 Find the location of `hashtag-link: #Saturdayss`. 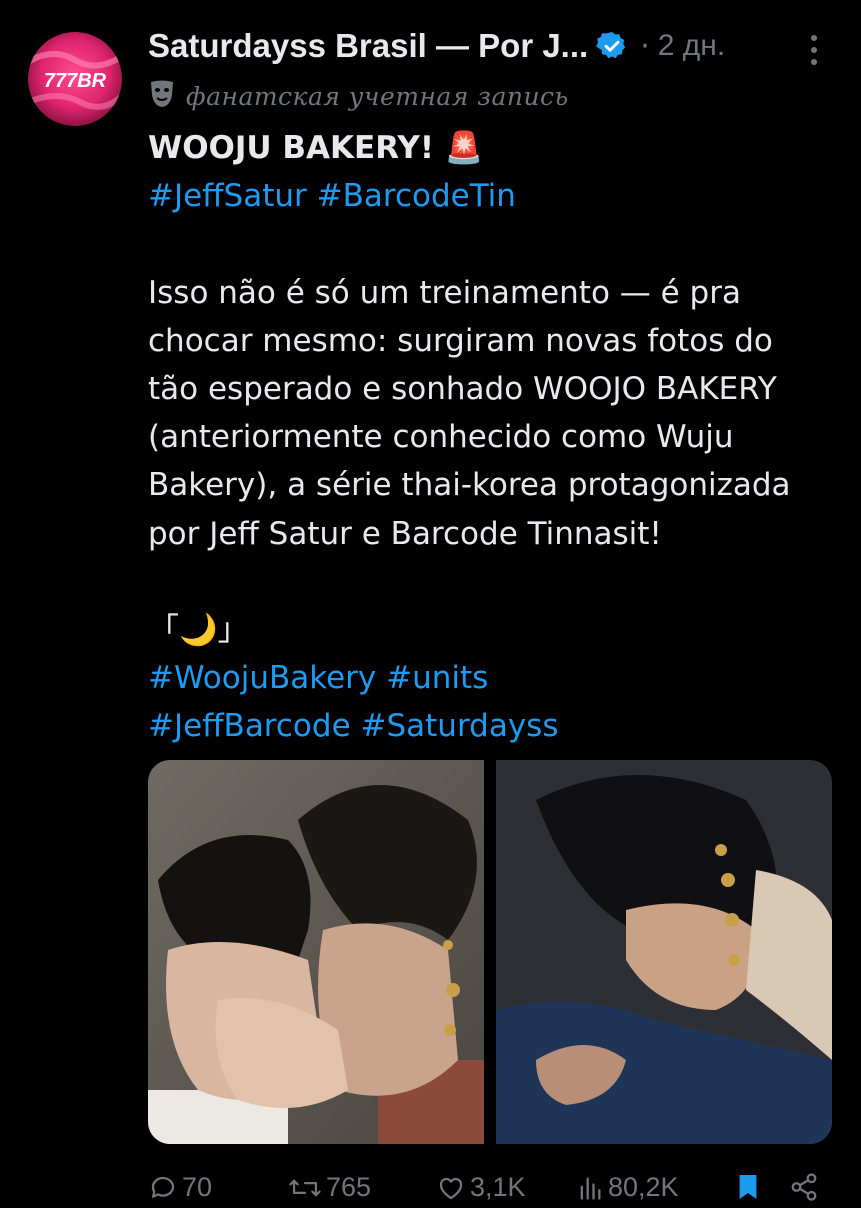

hashtag-link: #Saturdayss is located at coordinates (460, 726).